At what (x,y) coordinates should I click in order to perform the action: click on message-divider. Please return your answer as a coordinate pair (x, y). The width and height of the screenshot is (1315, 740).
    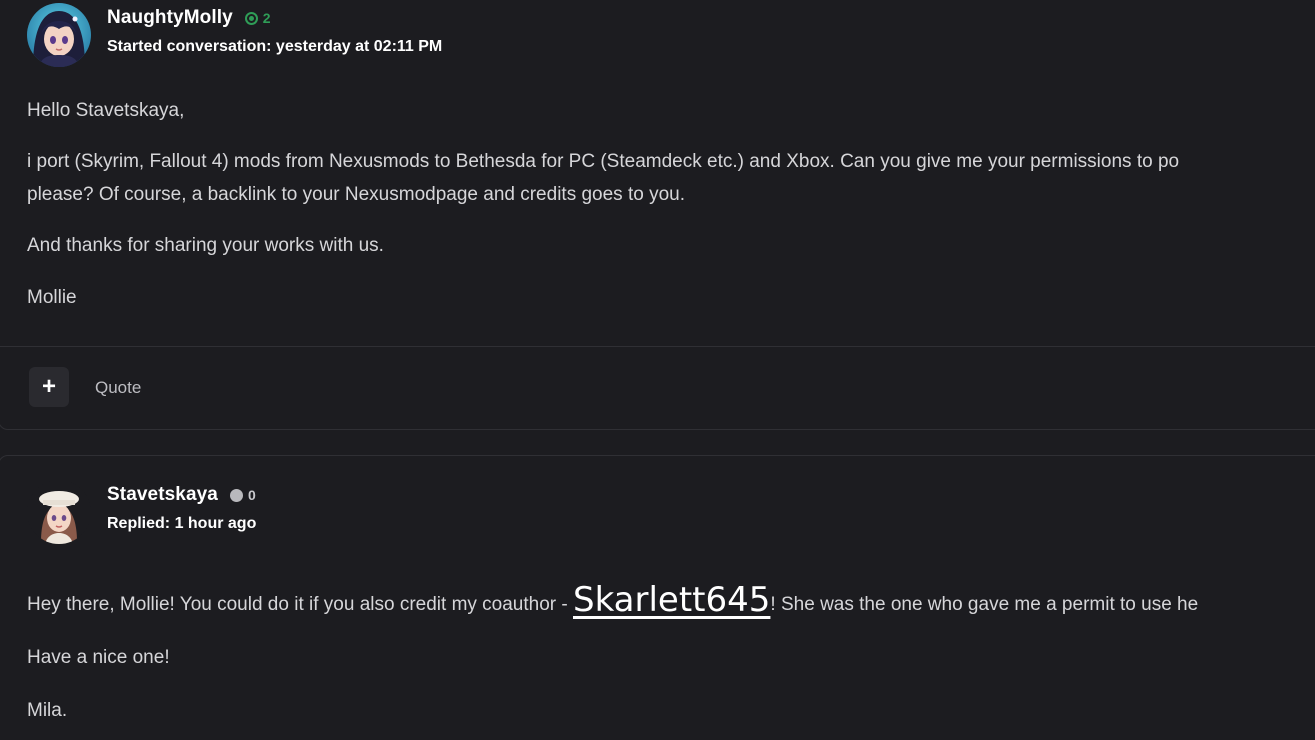
    Looking at the image, I should click on (657, 346).